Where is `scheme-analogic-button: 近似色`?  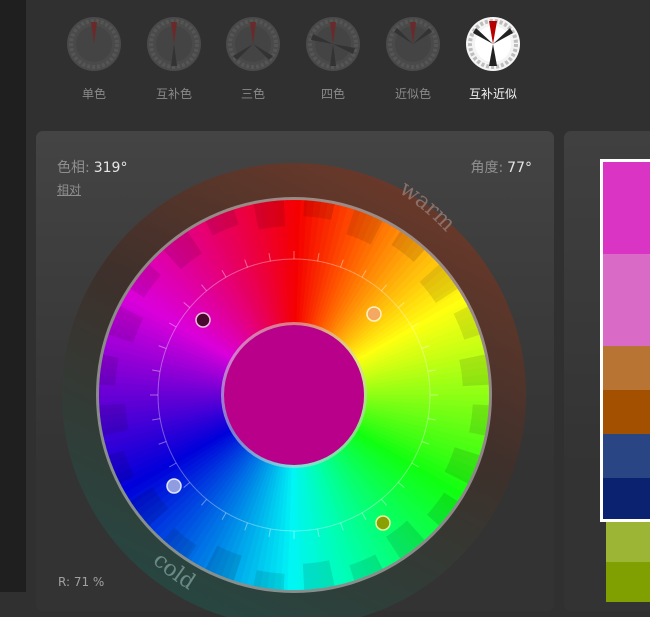 scheme-analogic-button: 近似色 is located at coordinates (413, 59).